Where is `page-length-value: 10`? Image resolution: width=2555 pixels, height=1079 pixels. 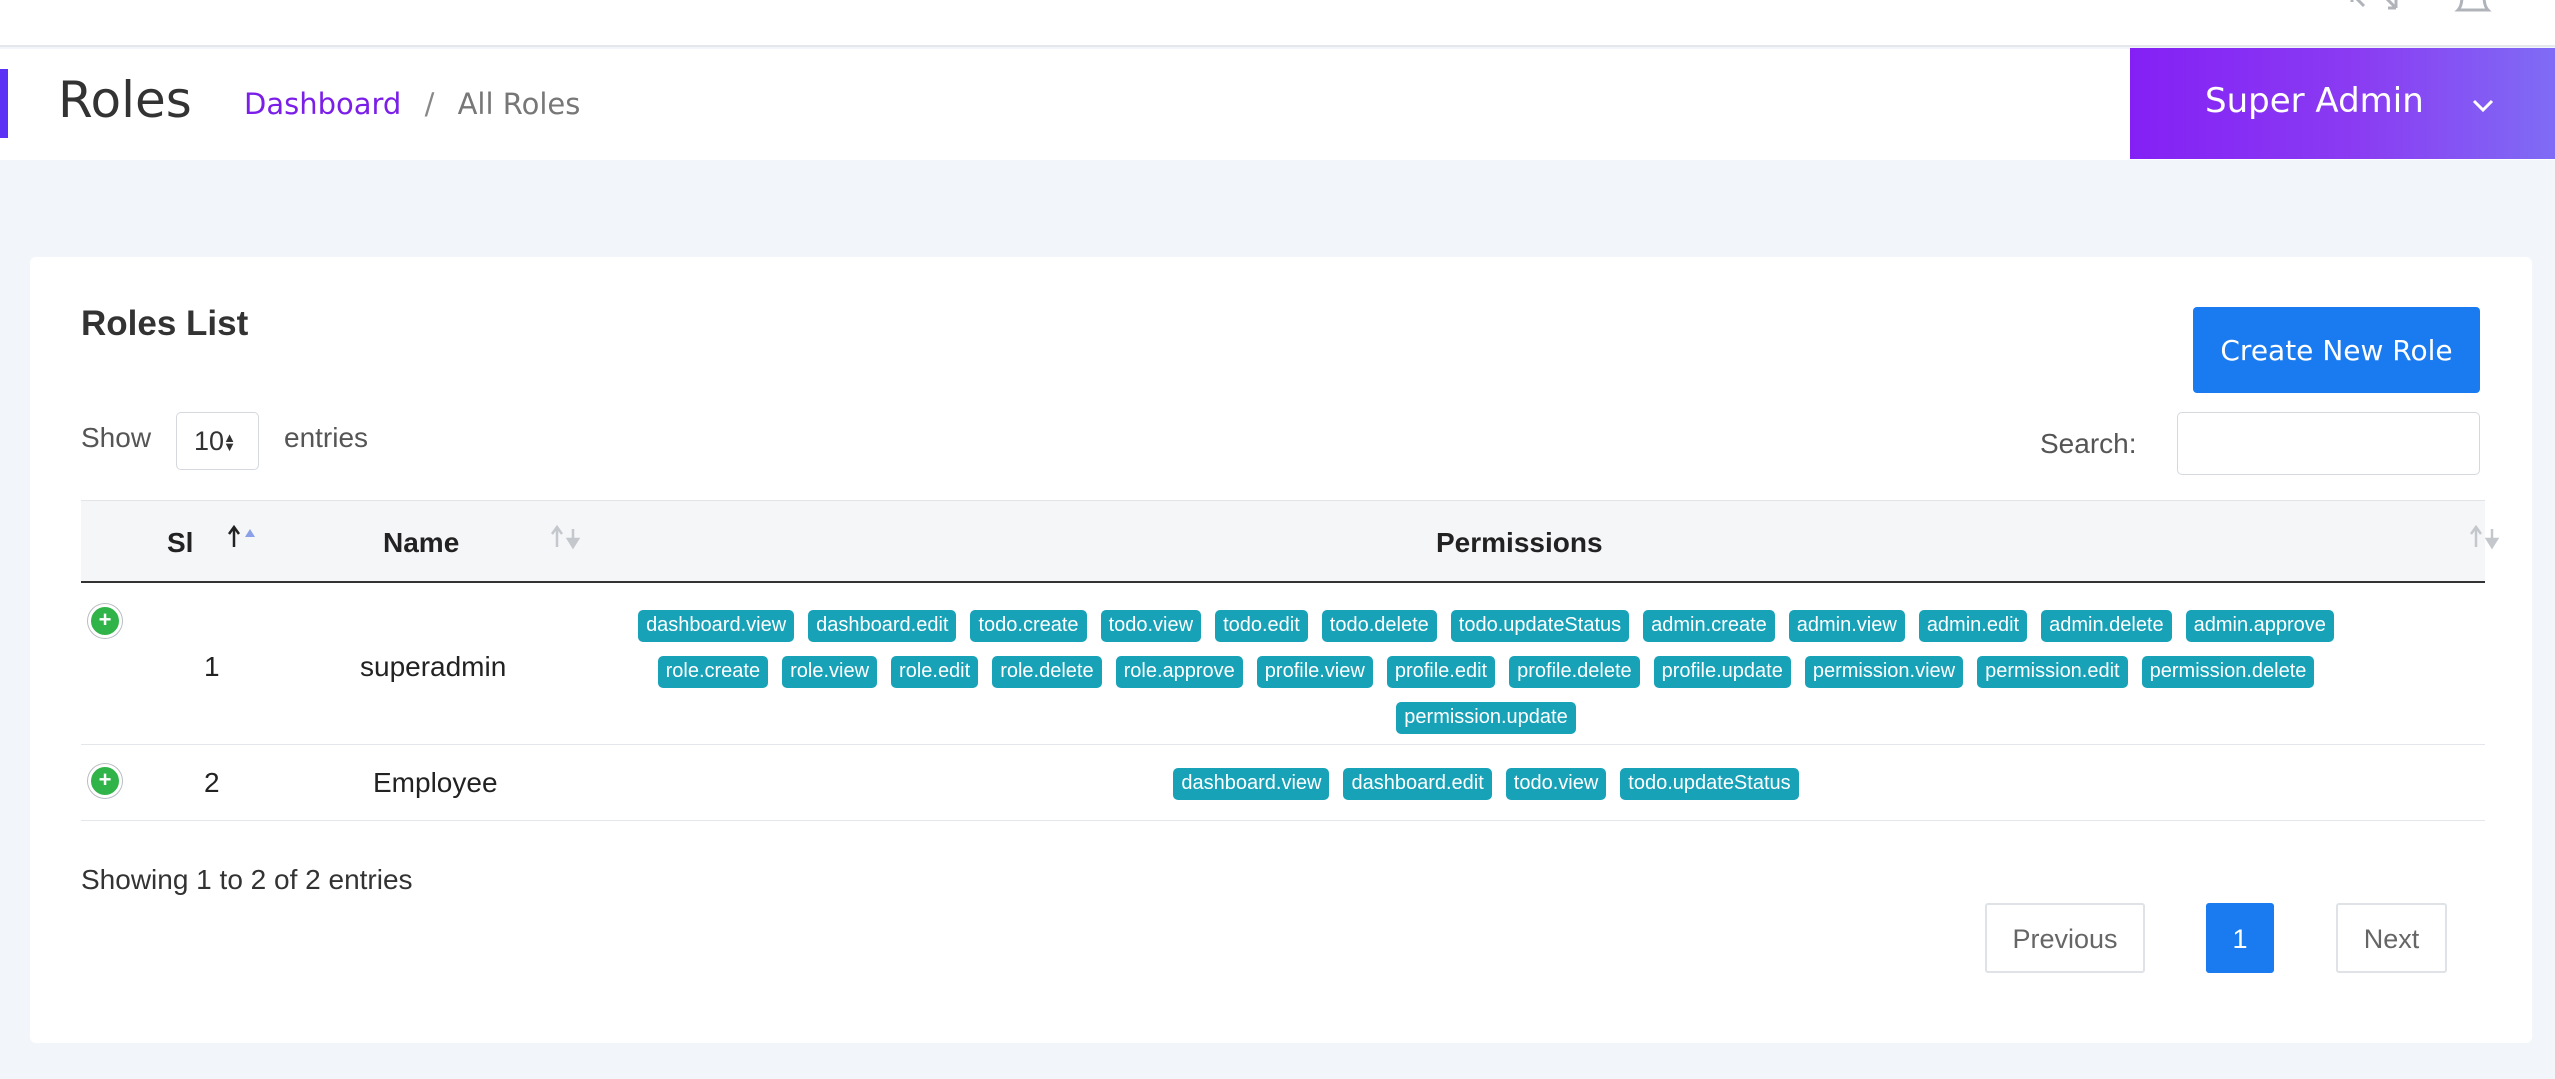
page-length-value: 10 is located at coordinates (209, 441).